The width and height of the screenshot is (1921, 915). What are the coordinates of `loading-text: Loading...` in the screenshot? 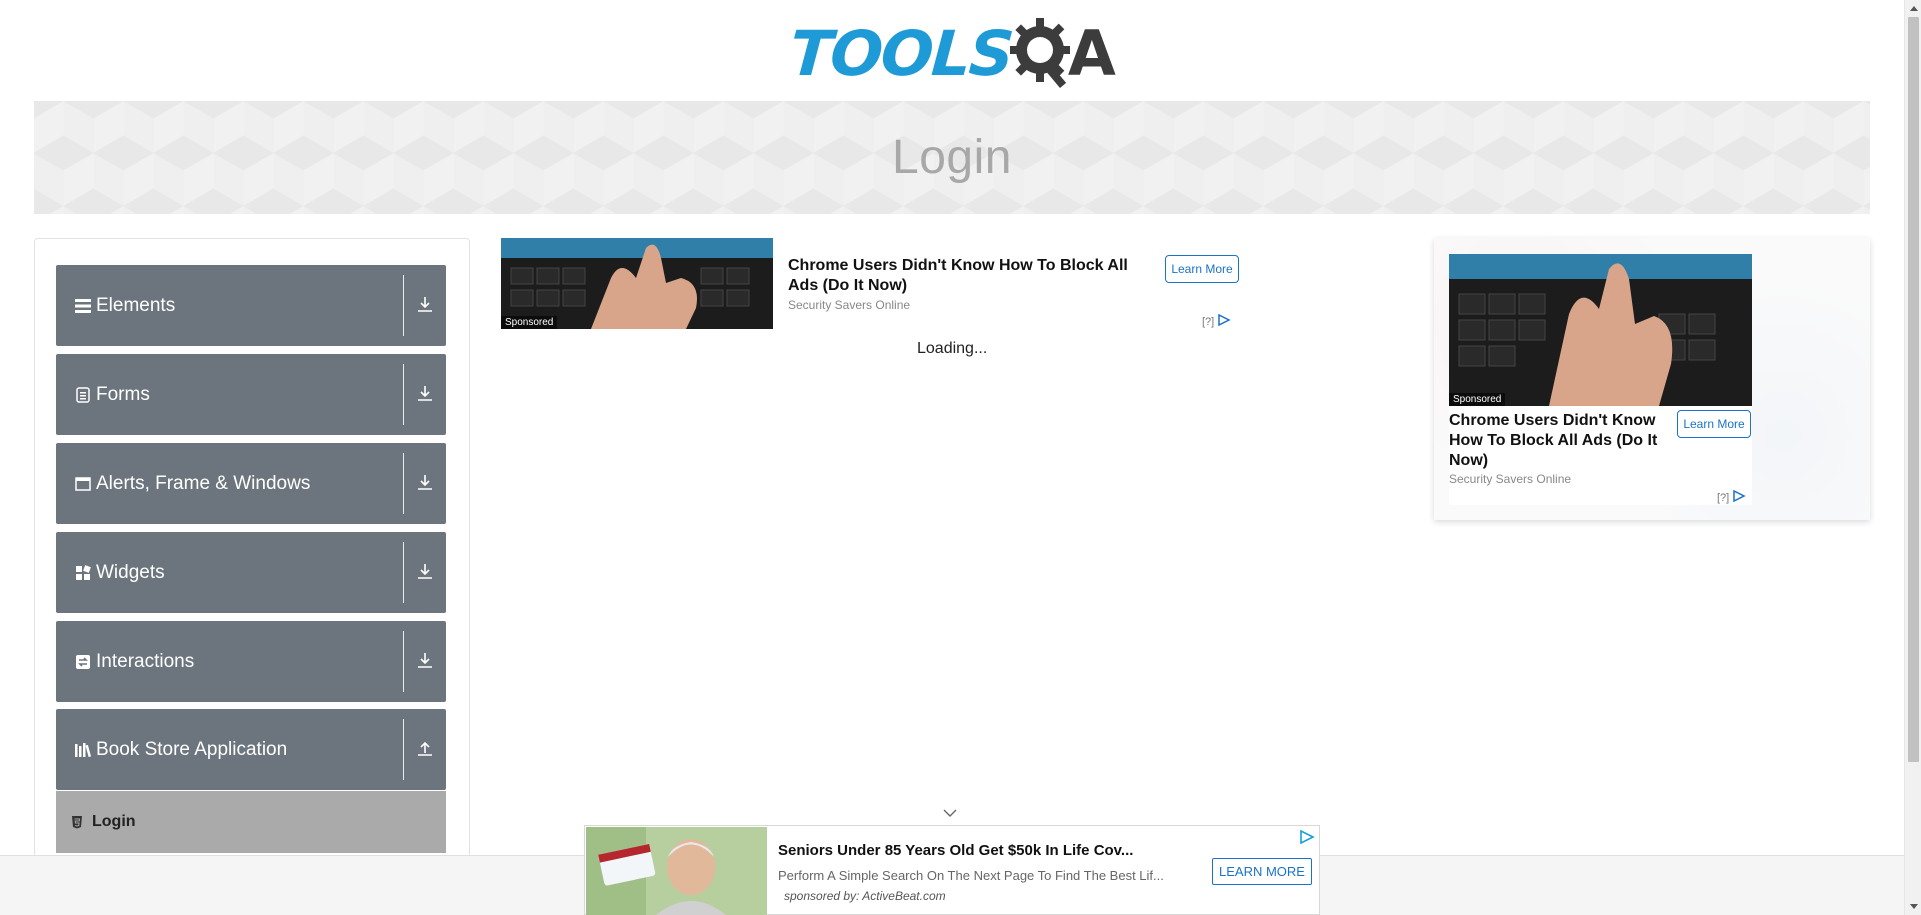 It's located at (952, 348).